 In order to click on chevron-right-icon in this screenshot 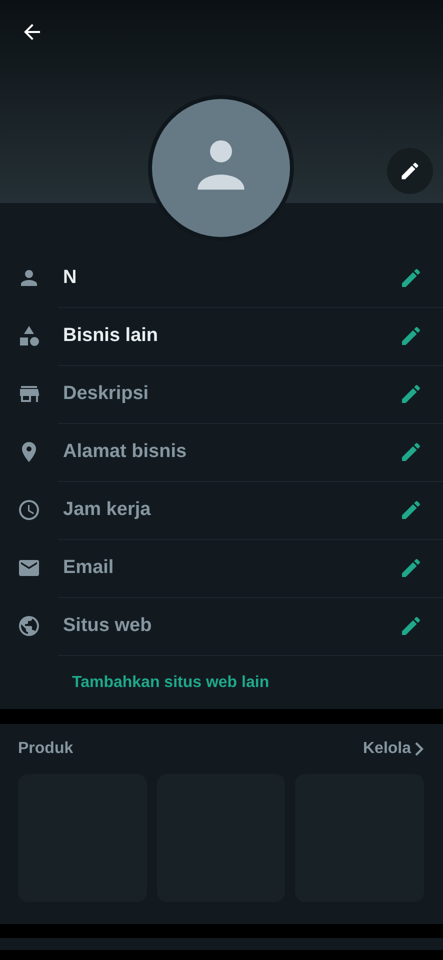, I will do `click(419, 749)`.